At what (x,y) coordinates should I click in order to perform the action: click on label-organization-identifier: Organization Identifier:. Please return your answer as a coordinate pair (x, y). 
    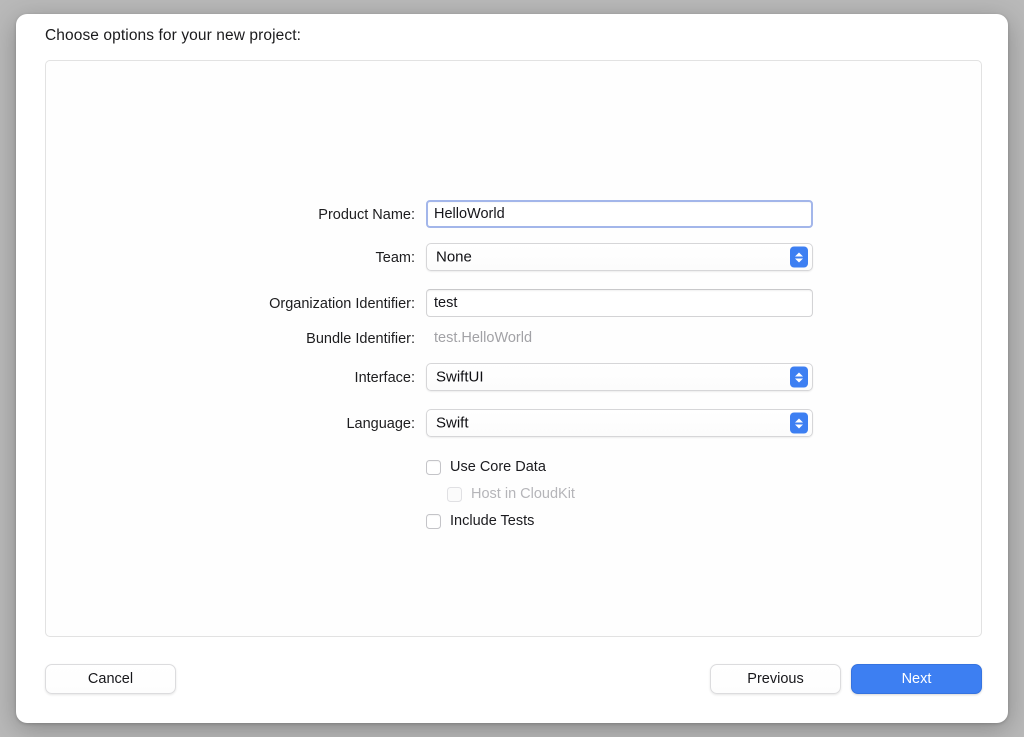
    Looking at the image, I should click on (342, 304).